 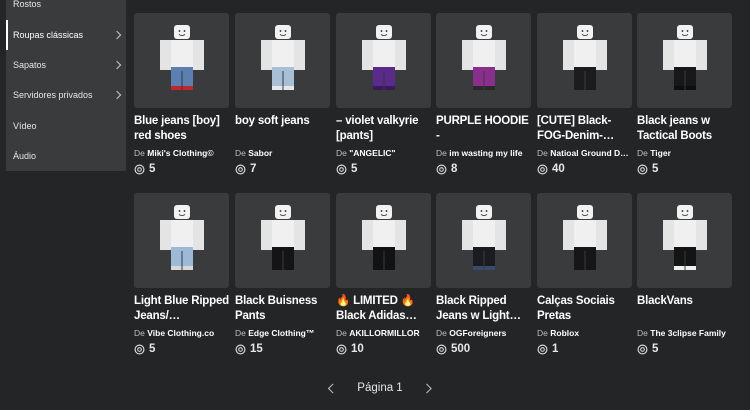 I want to click on creator-link: The 3clipse Family, so click(x=688, y=333).